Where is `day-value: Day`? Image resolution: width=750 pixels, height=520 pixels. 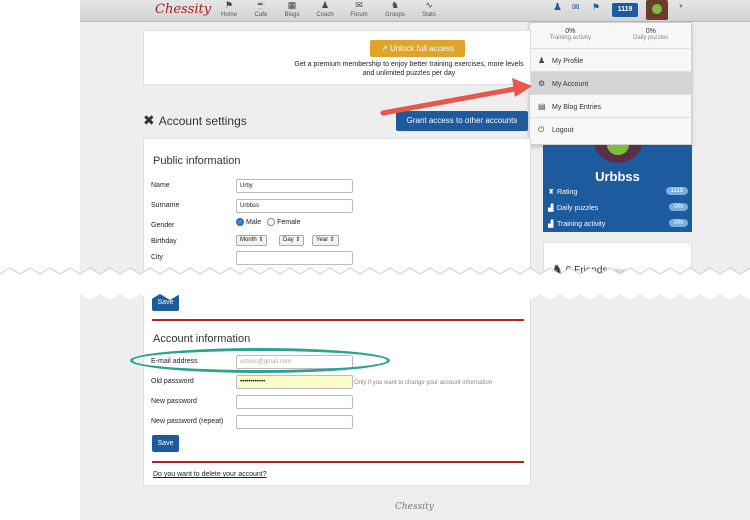 day-value: Day is located at coordinates (288, 240).